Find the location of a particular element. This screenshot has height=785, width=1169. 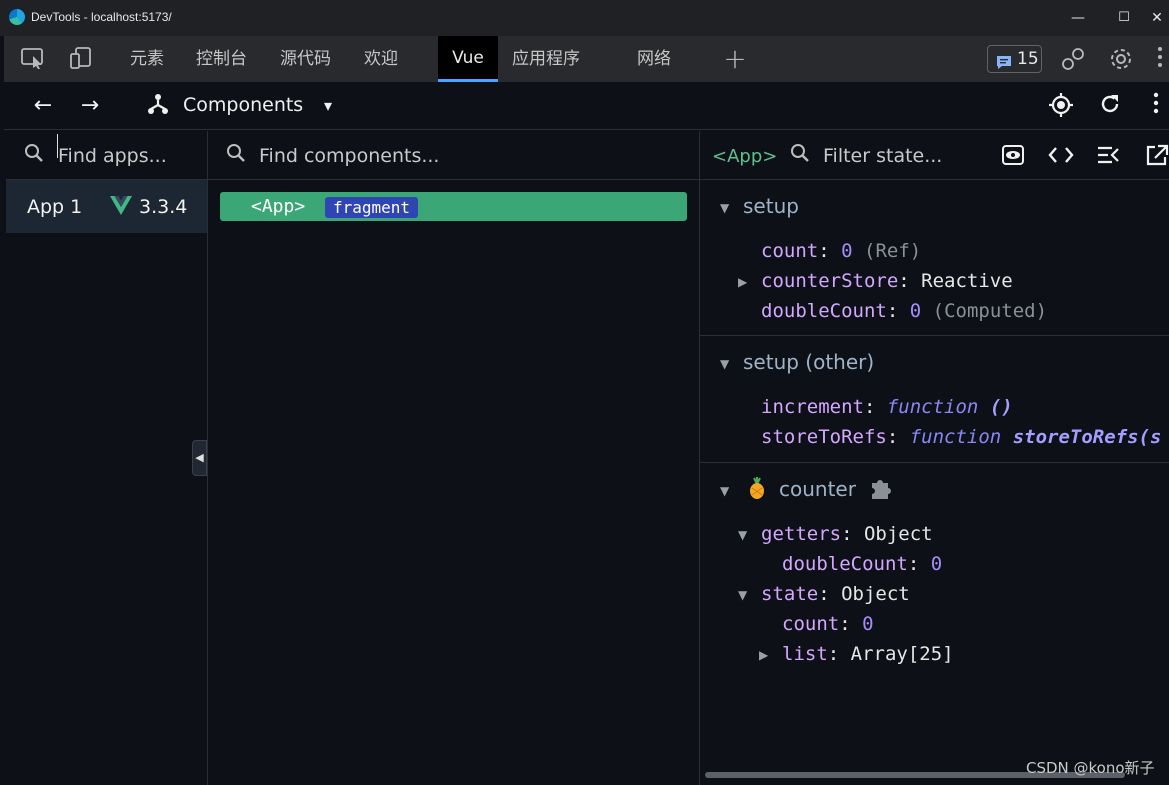

device-toolbar-icon is located at coordinates (81, 59).